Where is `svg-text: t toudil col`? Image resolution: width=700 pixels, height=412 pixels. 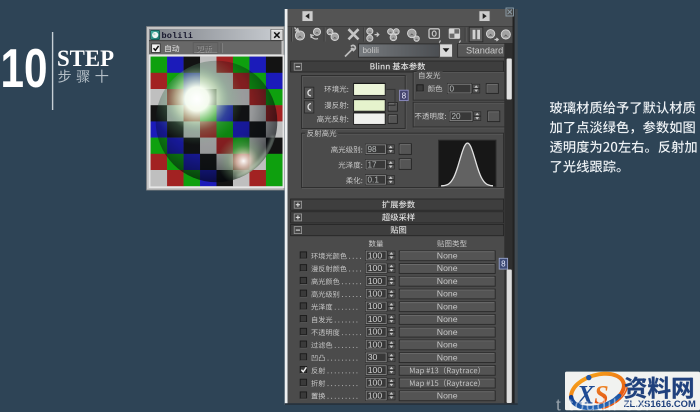 svg-text: t toudil col is located at coordinates (603, 404).